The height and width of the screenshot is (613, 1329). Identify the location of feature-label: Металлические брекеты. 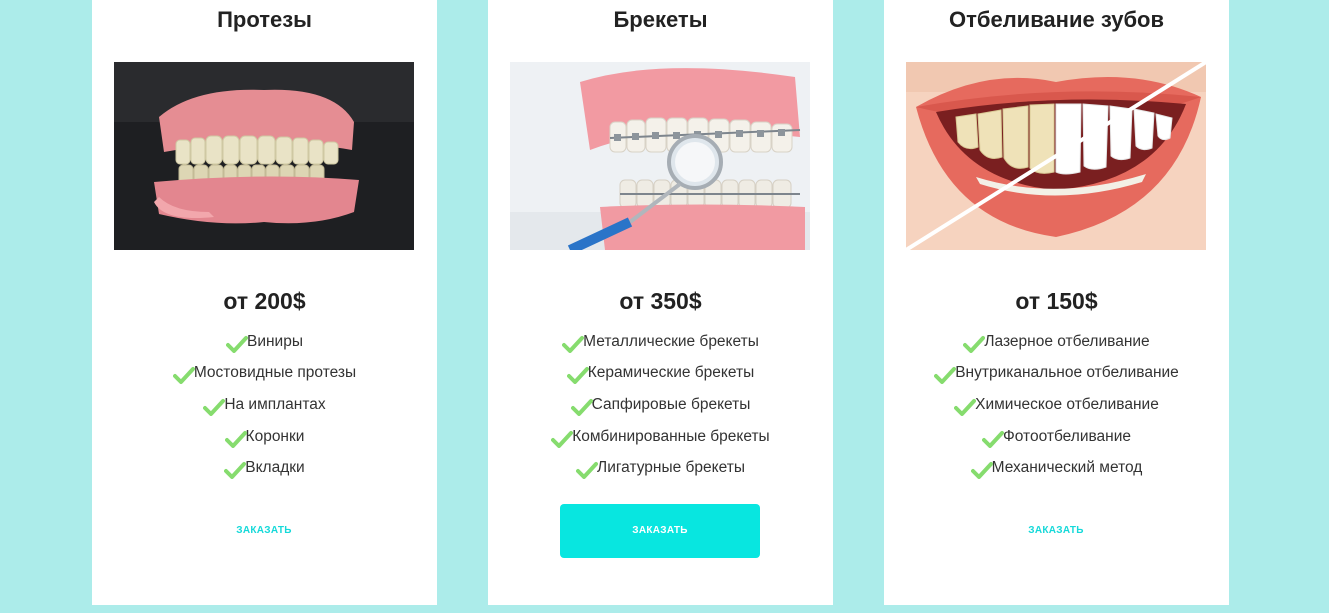
(671, 341).